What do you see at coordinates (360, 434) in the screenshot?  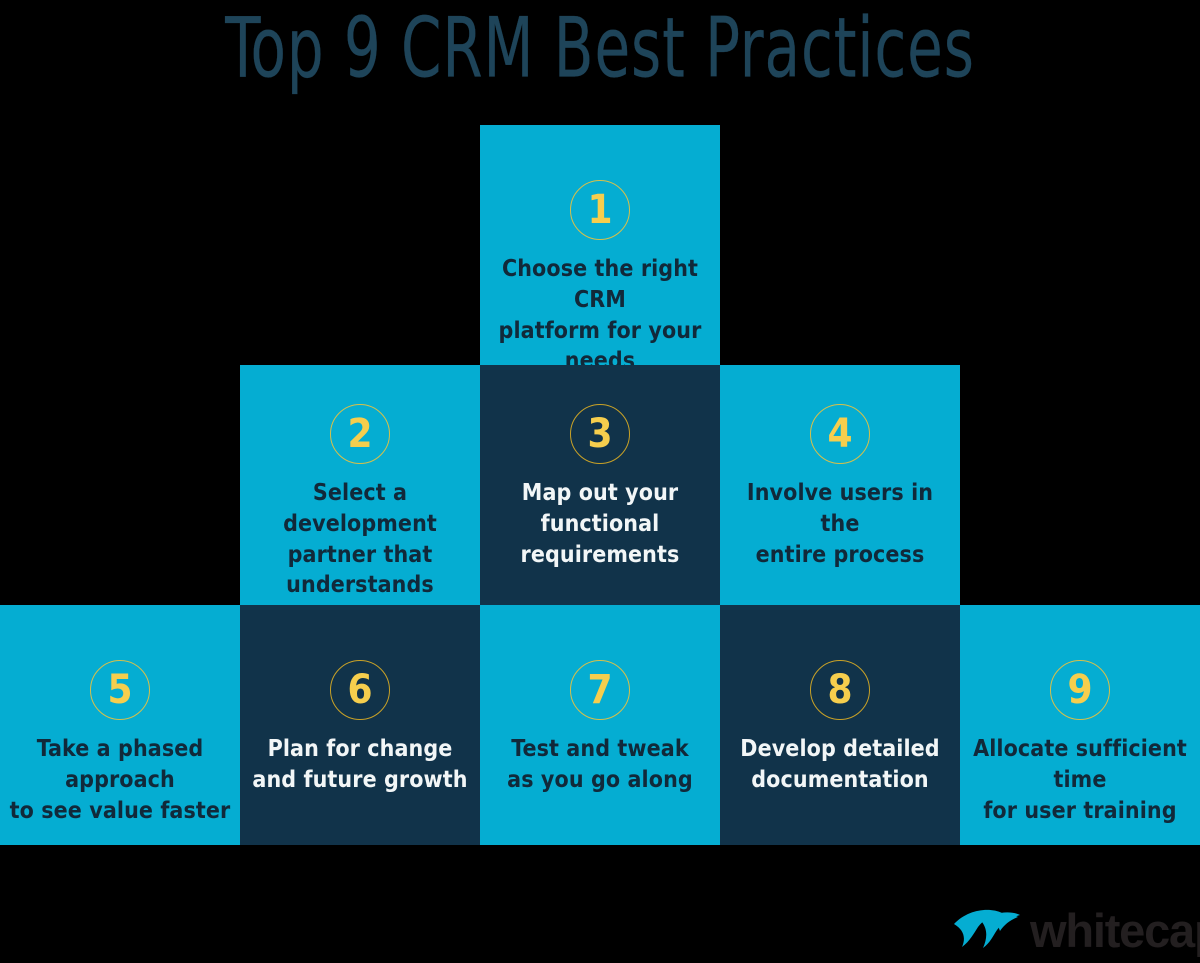 I see `practice-number-2: 2` at bounding box center [360, 434].